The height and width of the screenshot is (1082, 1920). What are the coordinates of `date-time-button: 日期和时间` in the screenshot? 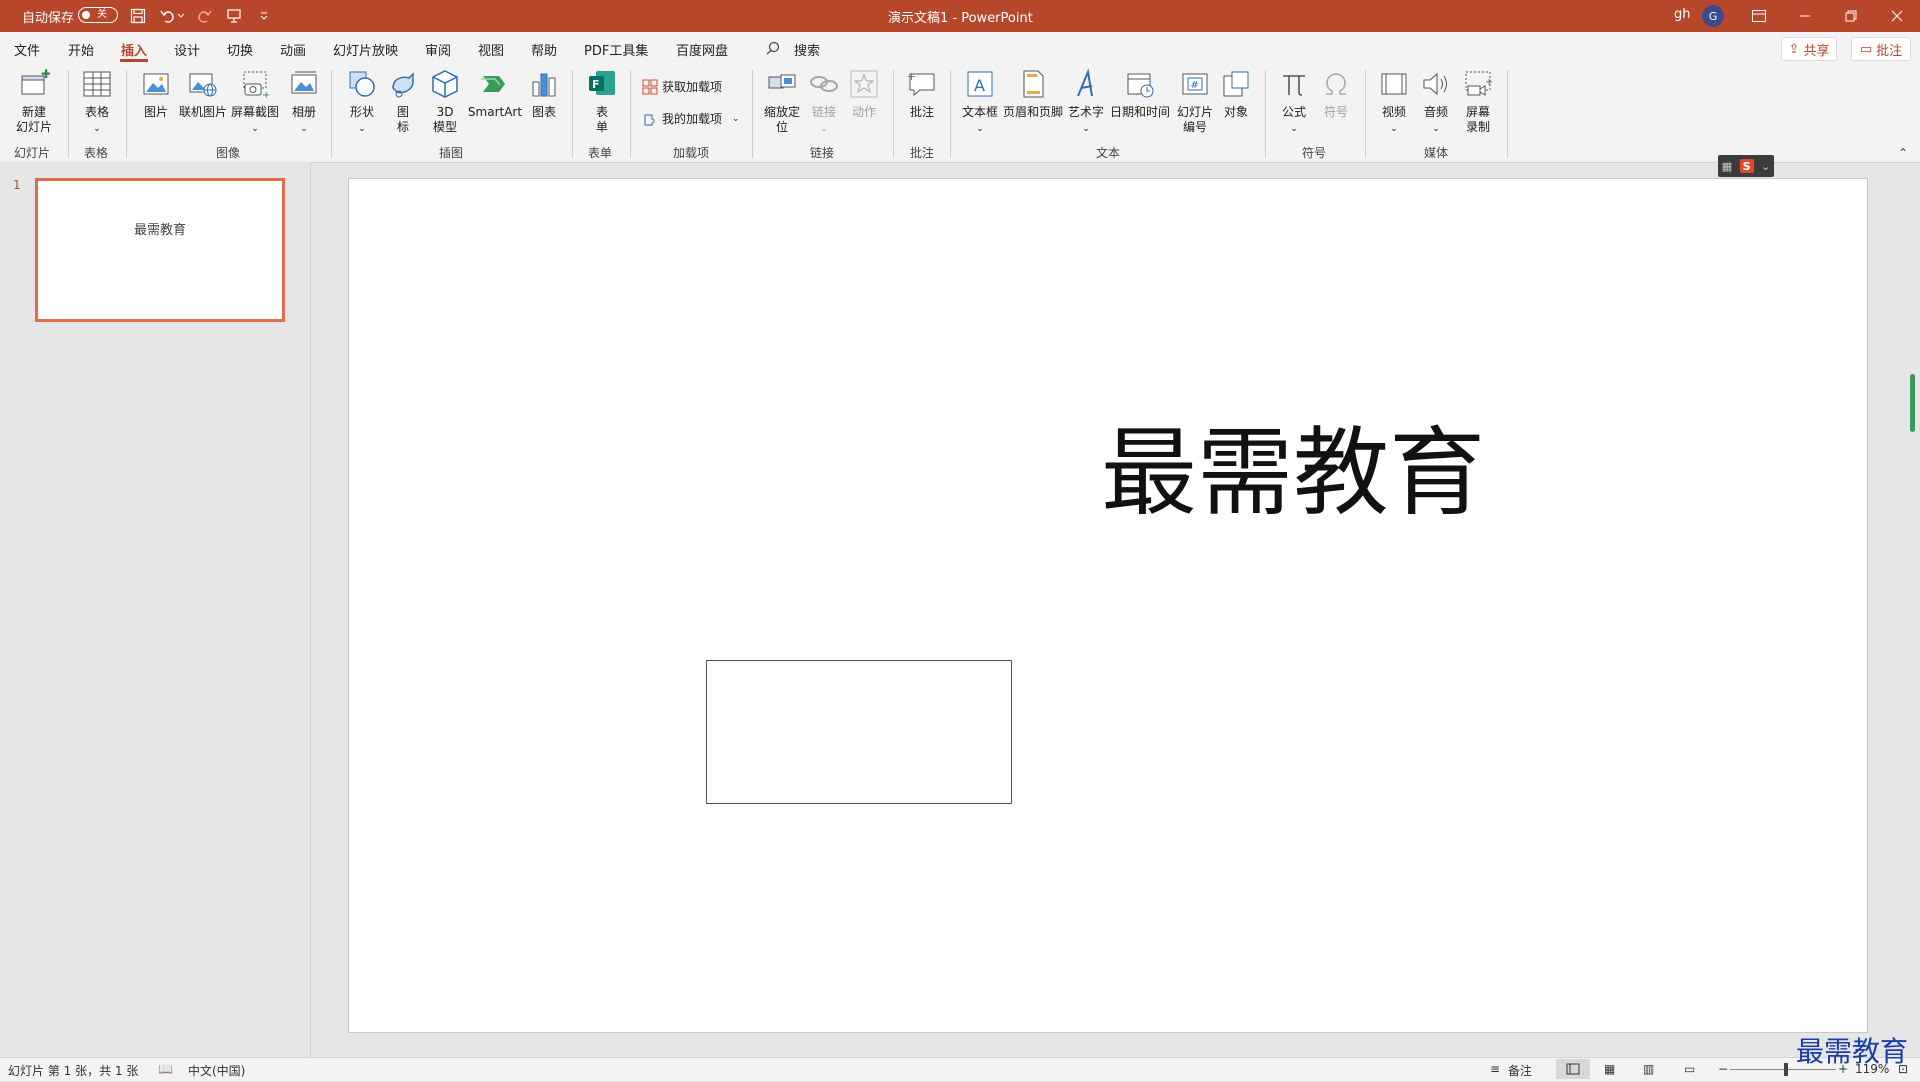 It's located at (1140, 94).